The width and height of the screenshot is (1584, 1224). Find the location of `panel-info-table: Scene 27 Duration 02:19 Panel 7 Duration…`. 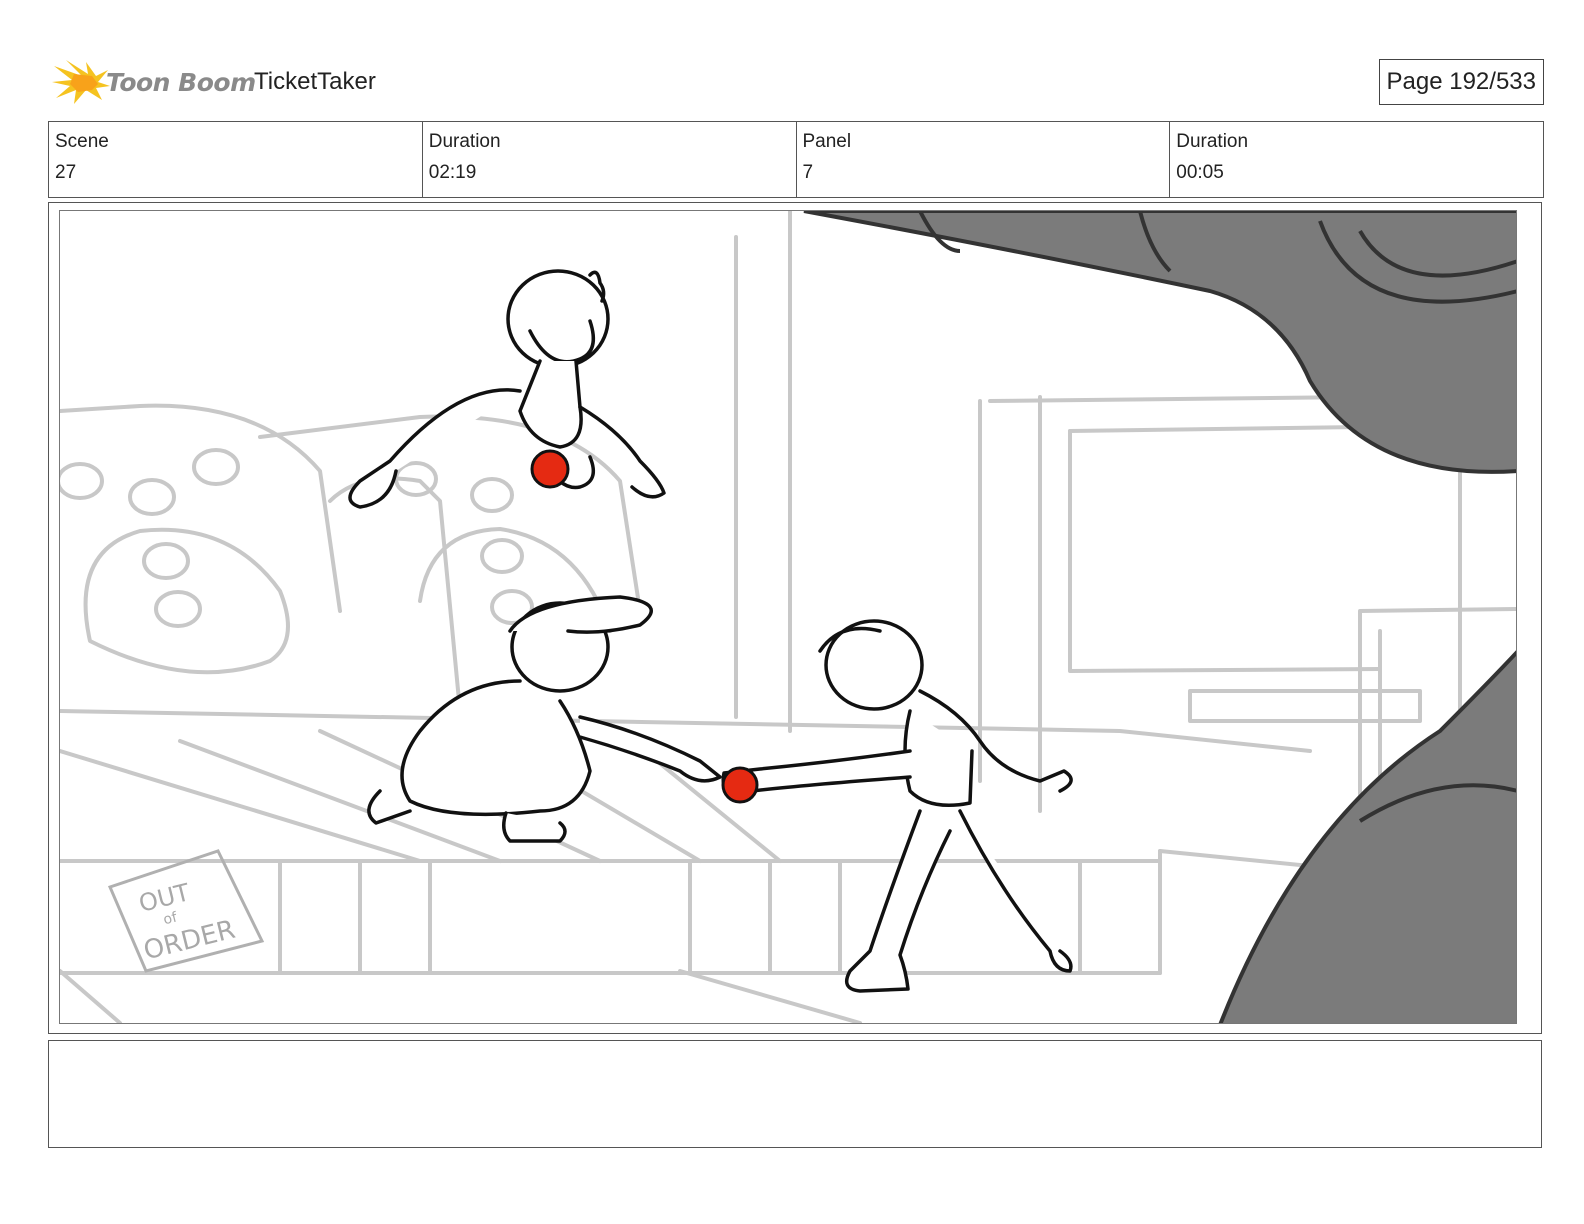

panel-info-table: Scene 27 Duration 02:19 Panel 7 Duration… is located at coordinates (796, 159).